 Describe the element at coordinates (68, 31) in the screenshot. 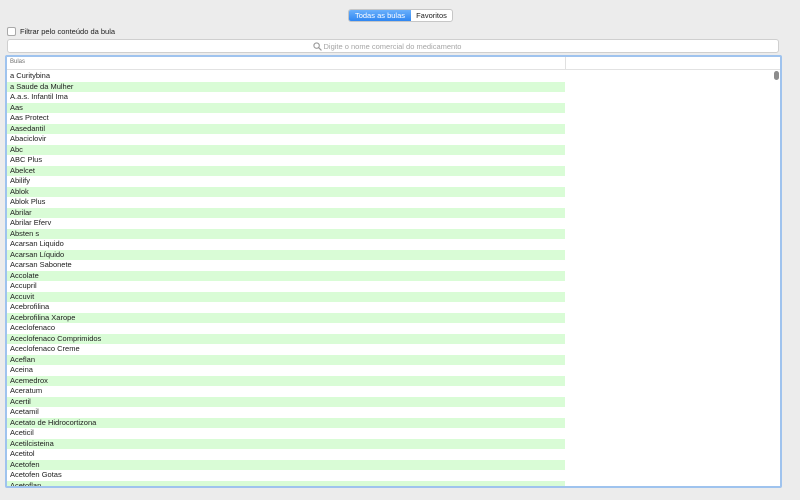

I see `filter-content-label: Filtrar pelo conteúdo da bula` at that location.